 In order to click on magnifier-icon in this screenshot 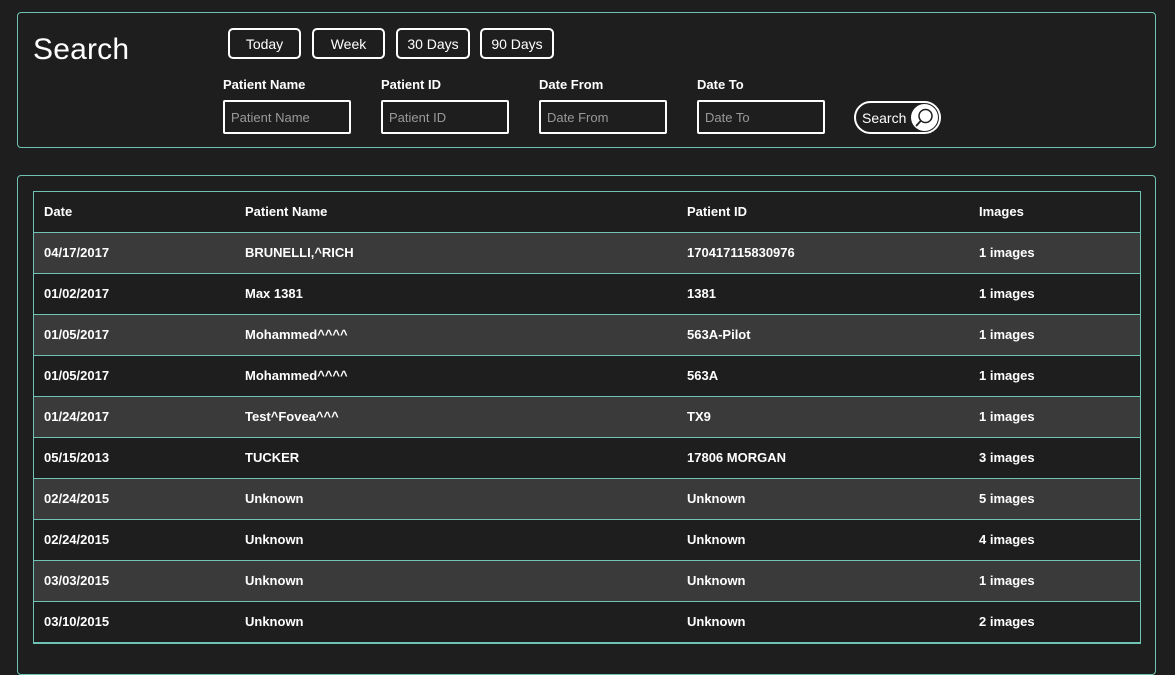, I will do `click(924, 117)`.